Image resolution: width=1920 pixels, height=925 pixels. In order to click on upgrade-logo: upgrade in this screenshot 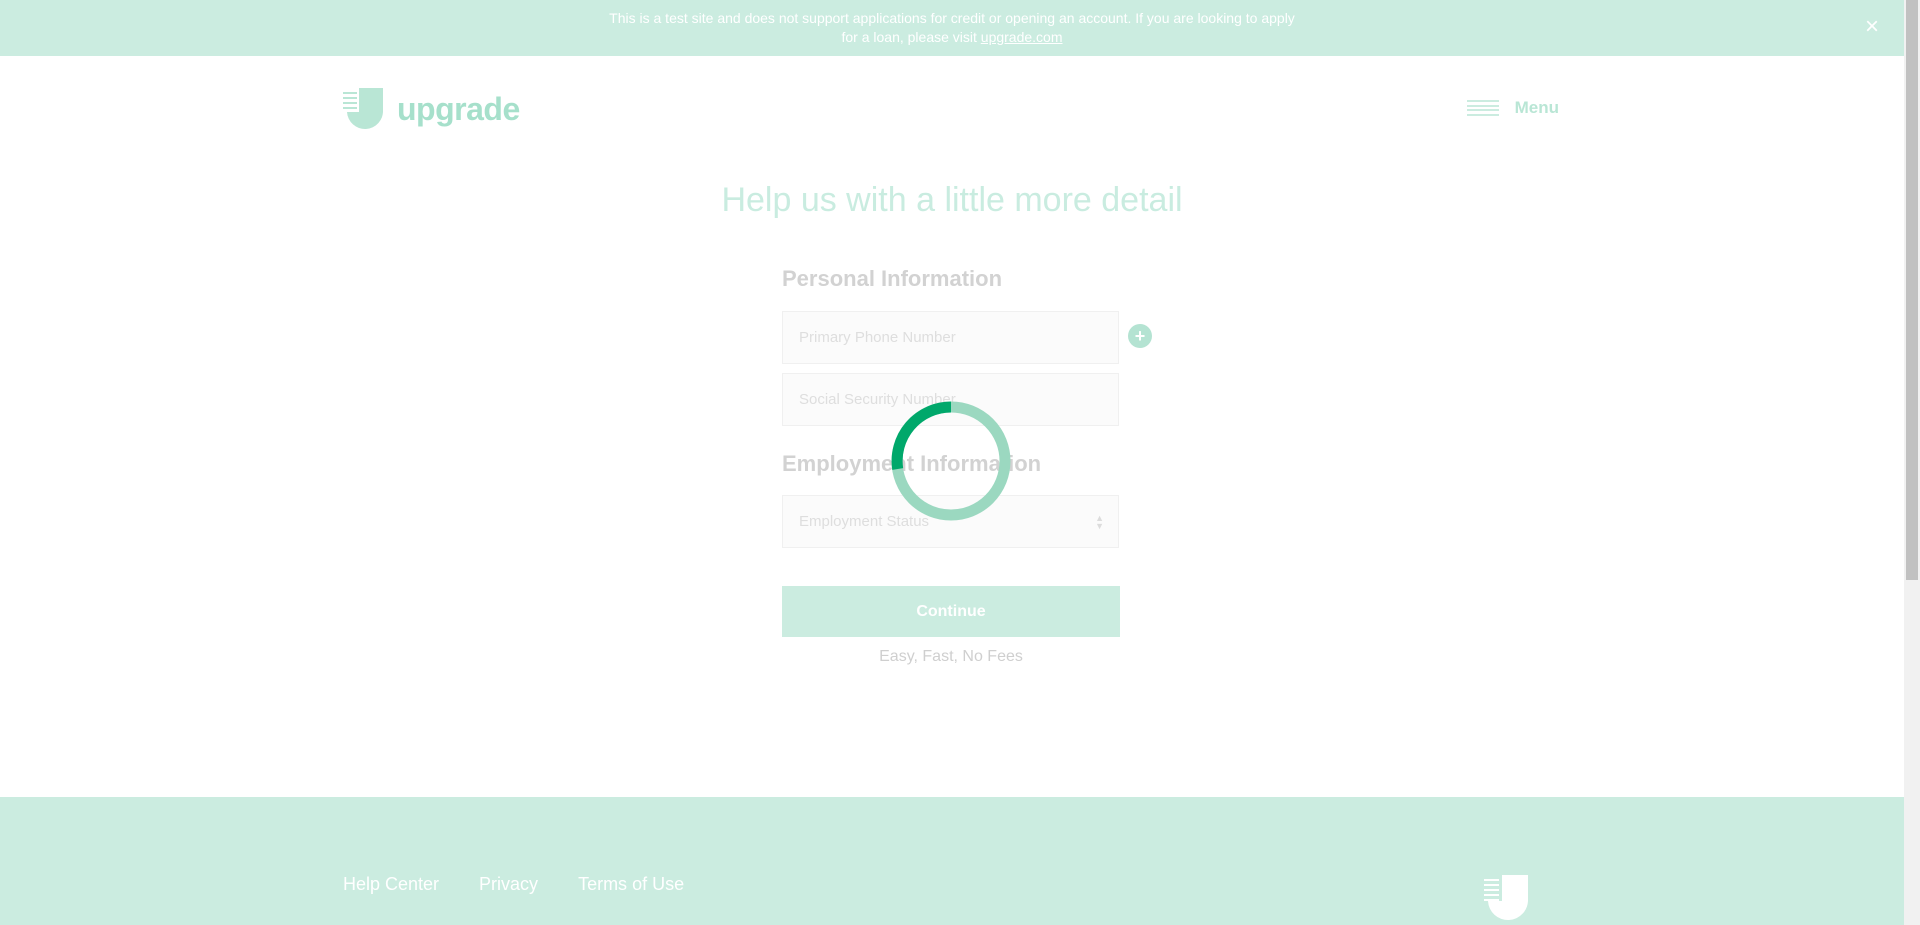, I will do `click(431, 109)`.